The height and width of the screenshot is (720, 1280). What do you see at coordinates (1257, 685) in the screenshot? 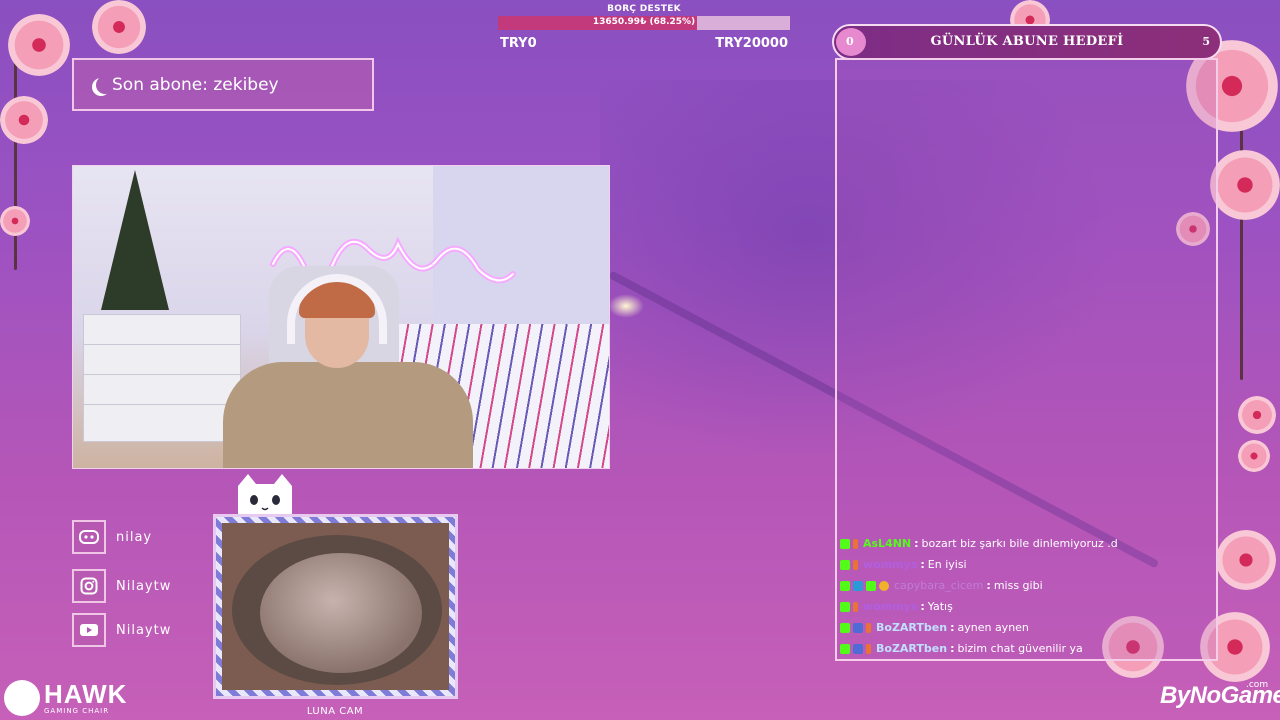
I see `bynogame-logo-suffix: .com` at bounding box center [1257, 685].